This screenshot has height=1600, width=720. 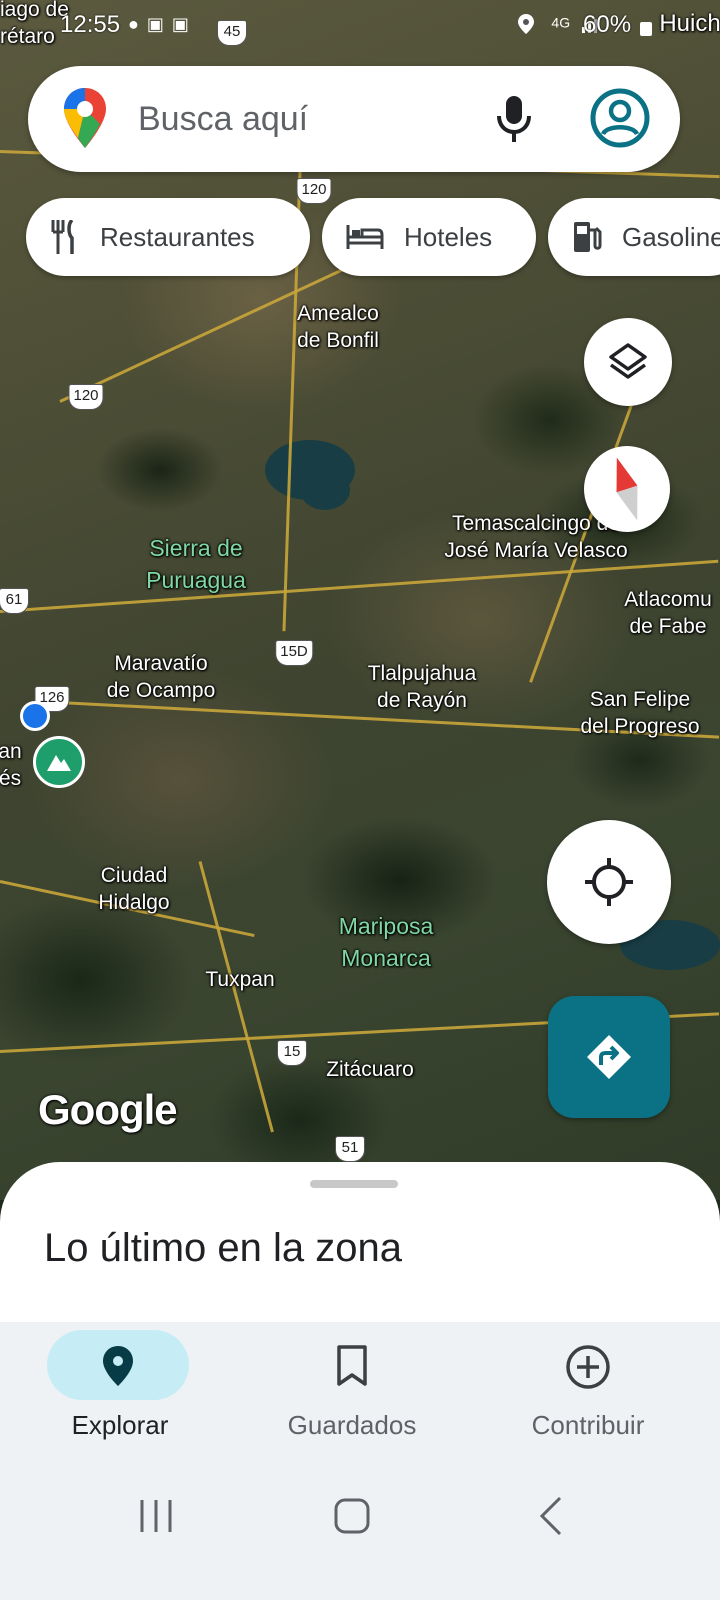 I want to click on nav-explore: Explorar, so click(x=120, y=1393).